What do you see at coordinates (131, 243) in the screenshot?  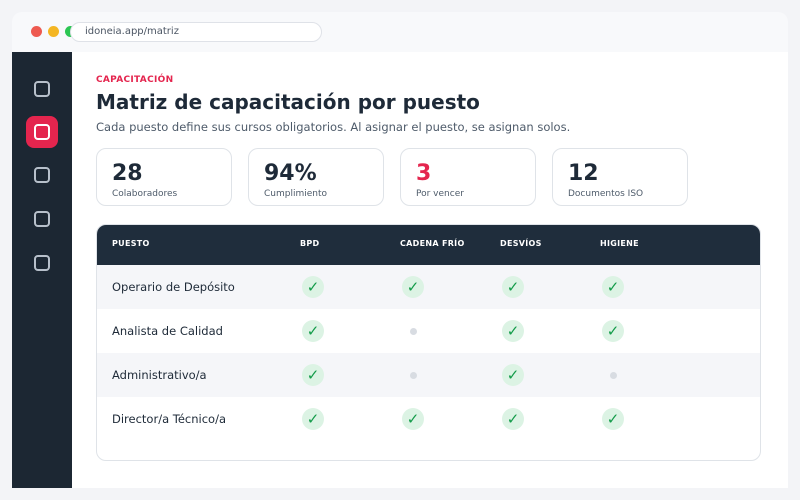 I see `column-header-puesto: PUESTO` at bounding box center [131, 243].